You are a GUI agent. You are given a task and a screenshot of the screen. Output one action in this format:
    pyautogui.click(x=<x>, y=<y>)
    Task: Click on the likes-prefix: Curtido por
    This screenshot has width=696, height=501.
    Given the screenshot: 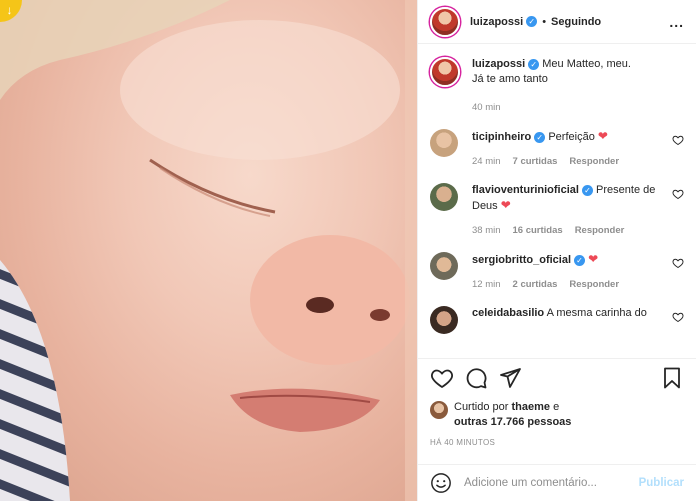 What is the action you would take?
    pyautogui.click(x=481, y=407)
    